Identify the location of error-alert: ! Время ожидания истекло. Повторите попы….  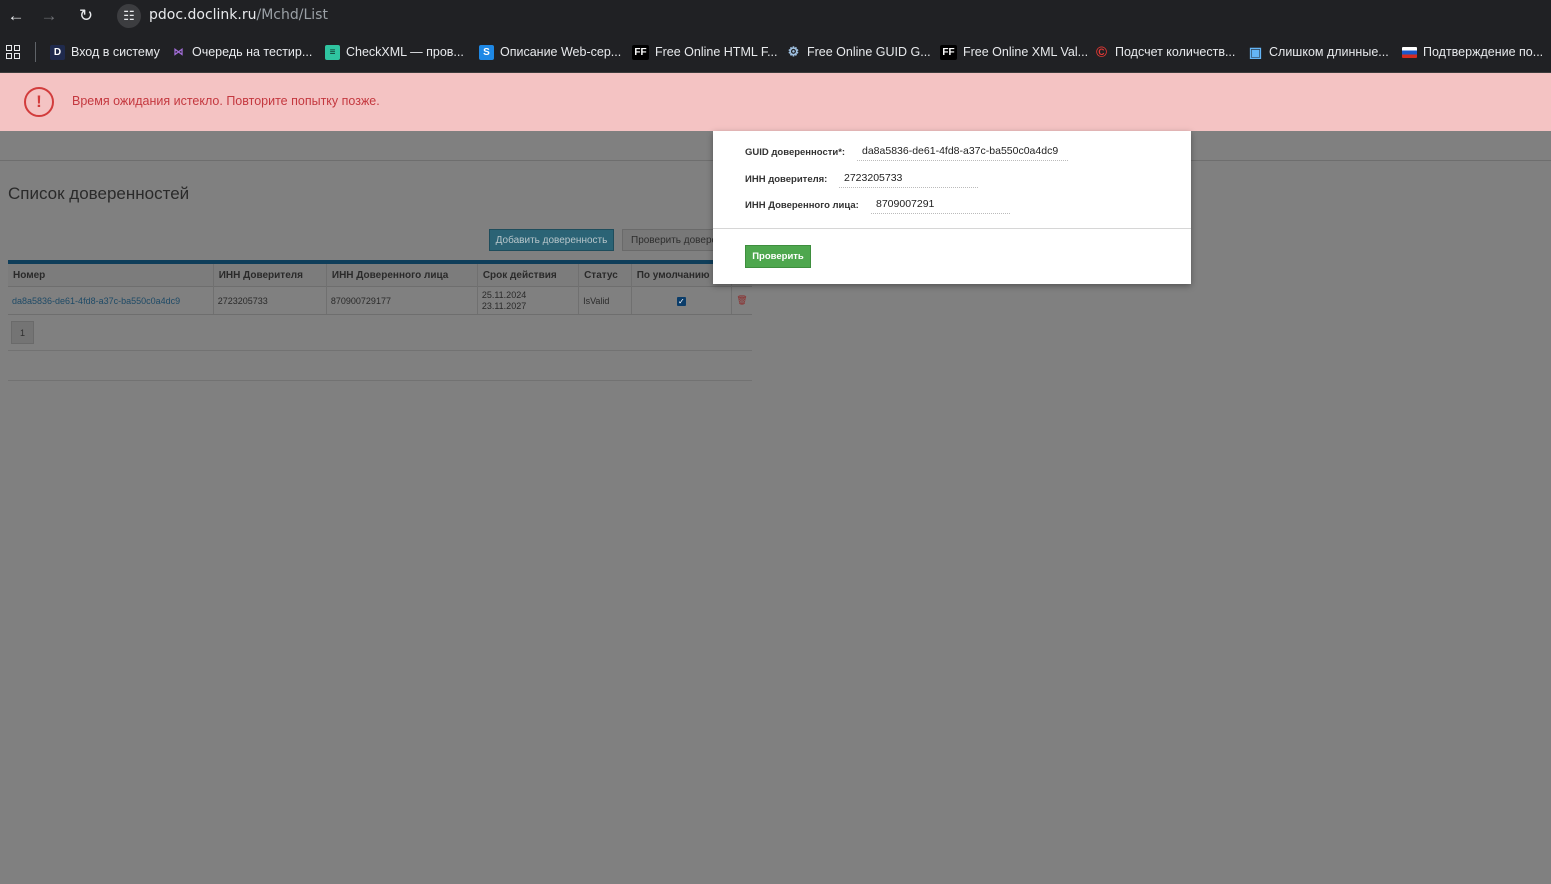
(775, 102).